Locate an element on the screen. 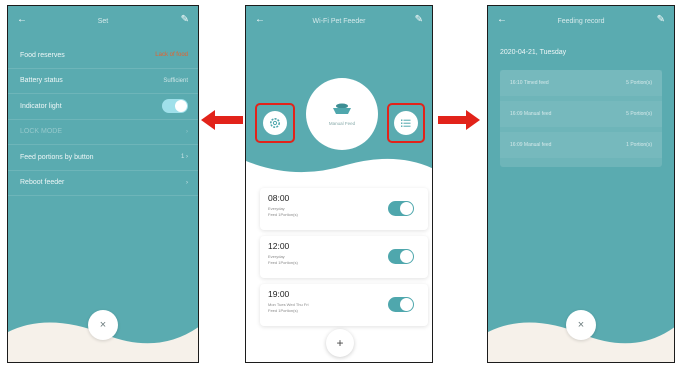 The height and width of the screenshot is (367, 677). arrow-left-icon is located at coordinates (222, 120).